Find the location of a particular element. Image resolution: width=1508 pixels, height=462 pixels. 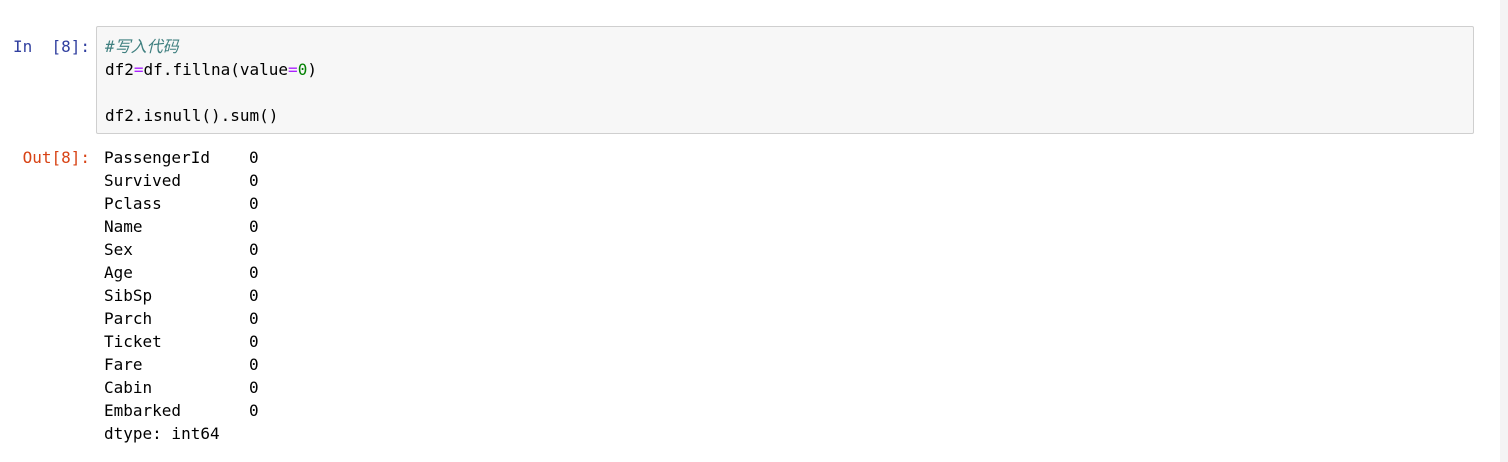

vertical-scrollbar is located at coordinates (1504, 231).